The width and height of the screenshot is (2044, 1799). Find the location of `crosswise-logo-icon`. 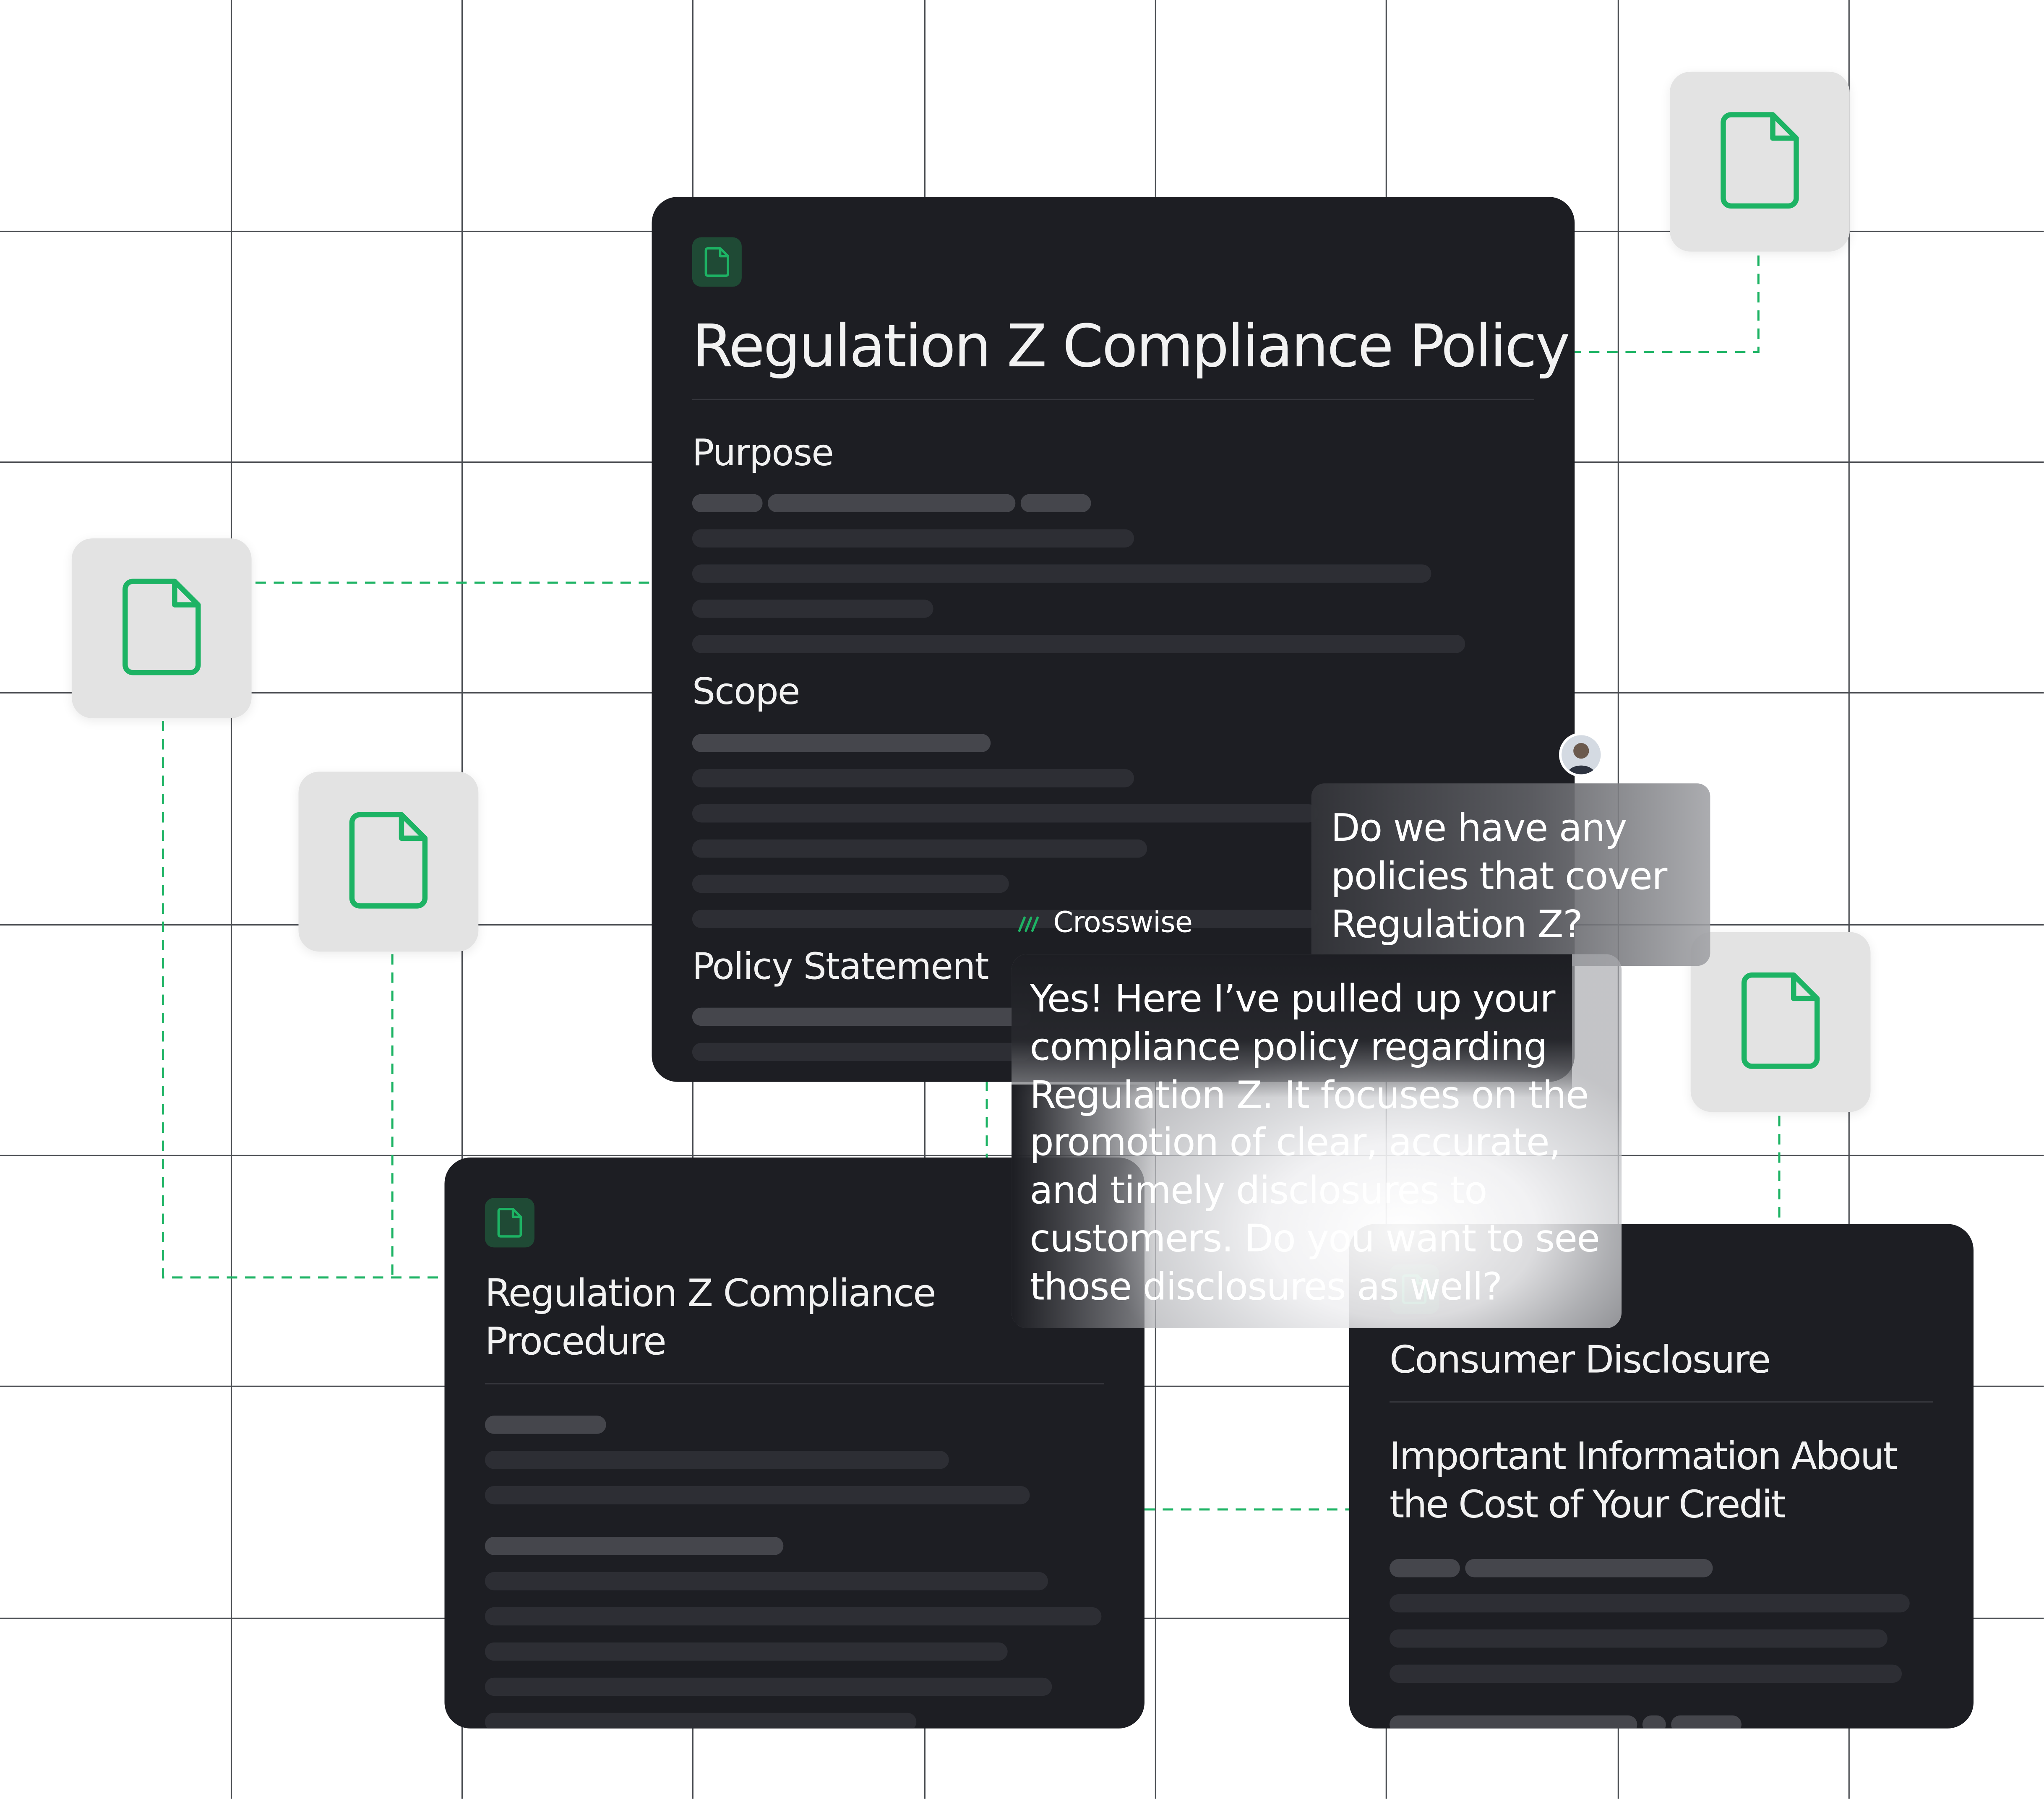

crosswise-logo-icon is located at coordinates (1028, 923).